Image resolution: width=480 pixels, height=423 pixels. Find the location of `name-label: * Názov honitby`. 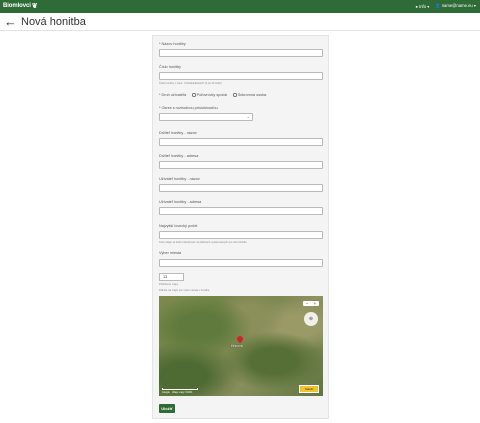

name-label: * Názov honitby is located at coordinates (172, 44).